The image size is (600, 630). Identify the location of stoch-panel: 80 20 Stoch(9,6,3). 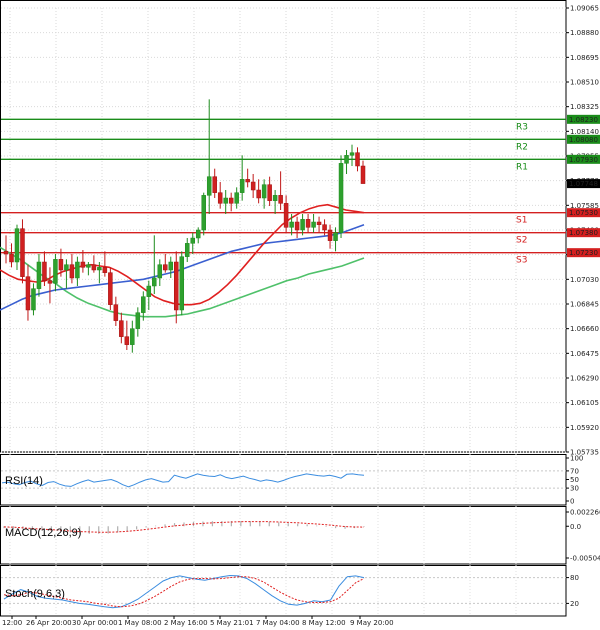
(289, 591).